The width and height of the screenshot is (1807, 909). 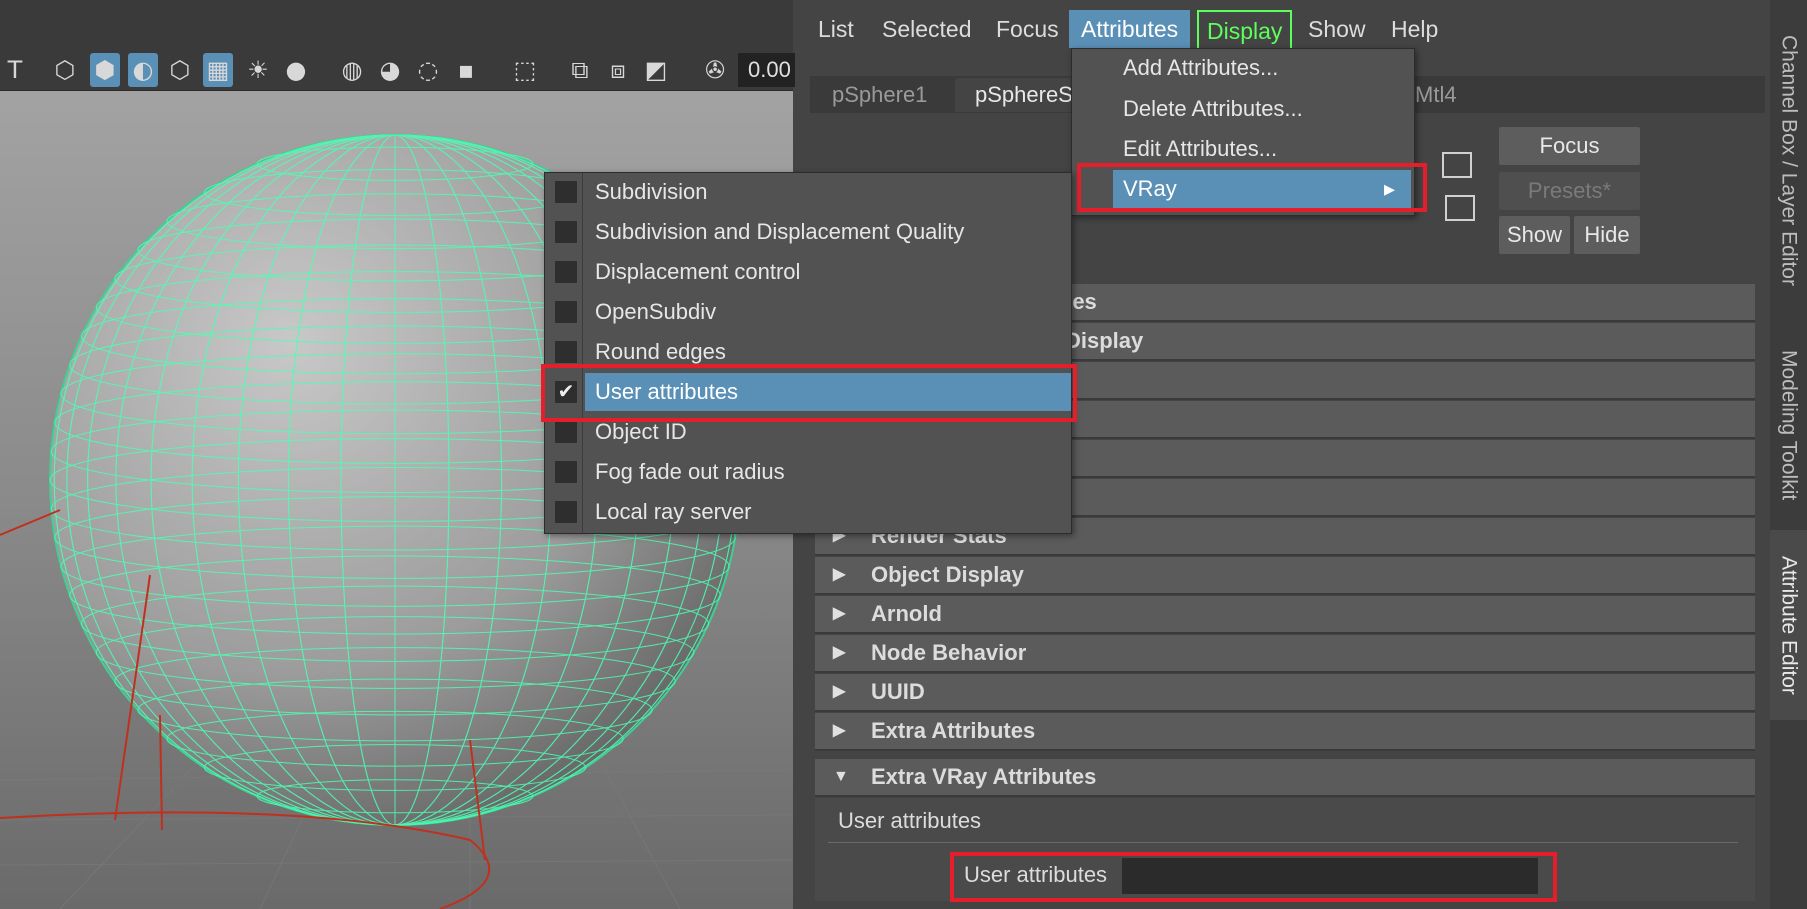 I want to click on vray-displacement-item: Displacement control, so click(x=808, y=272).